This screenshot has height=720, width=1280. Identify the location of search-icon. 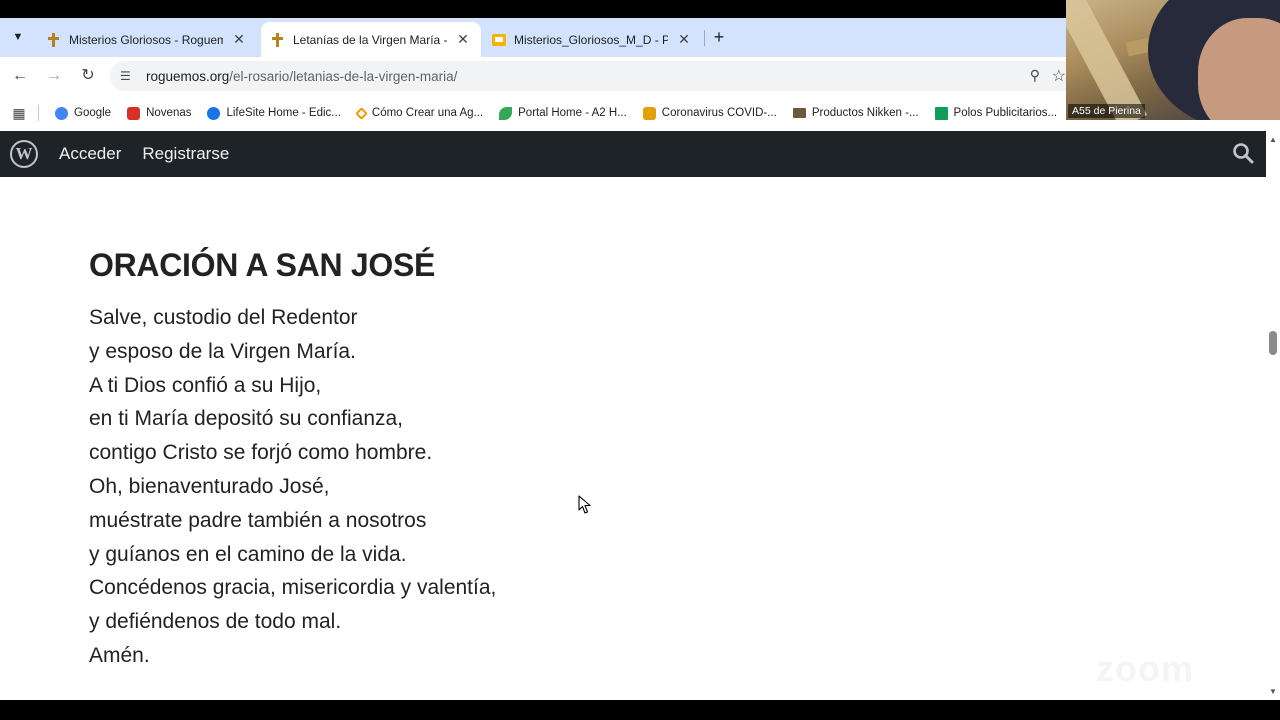
(1243, 153).